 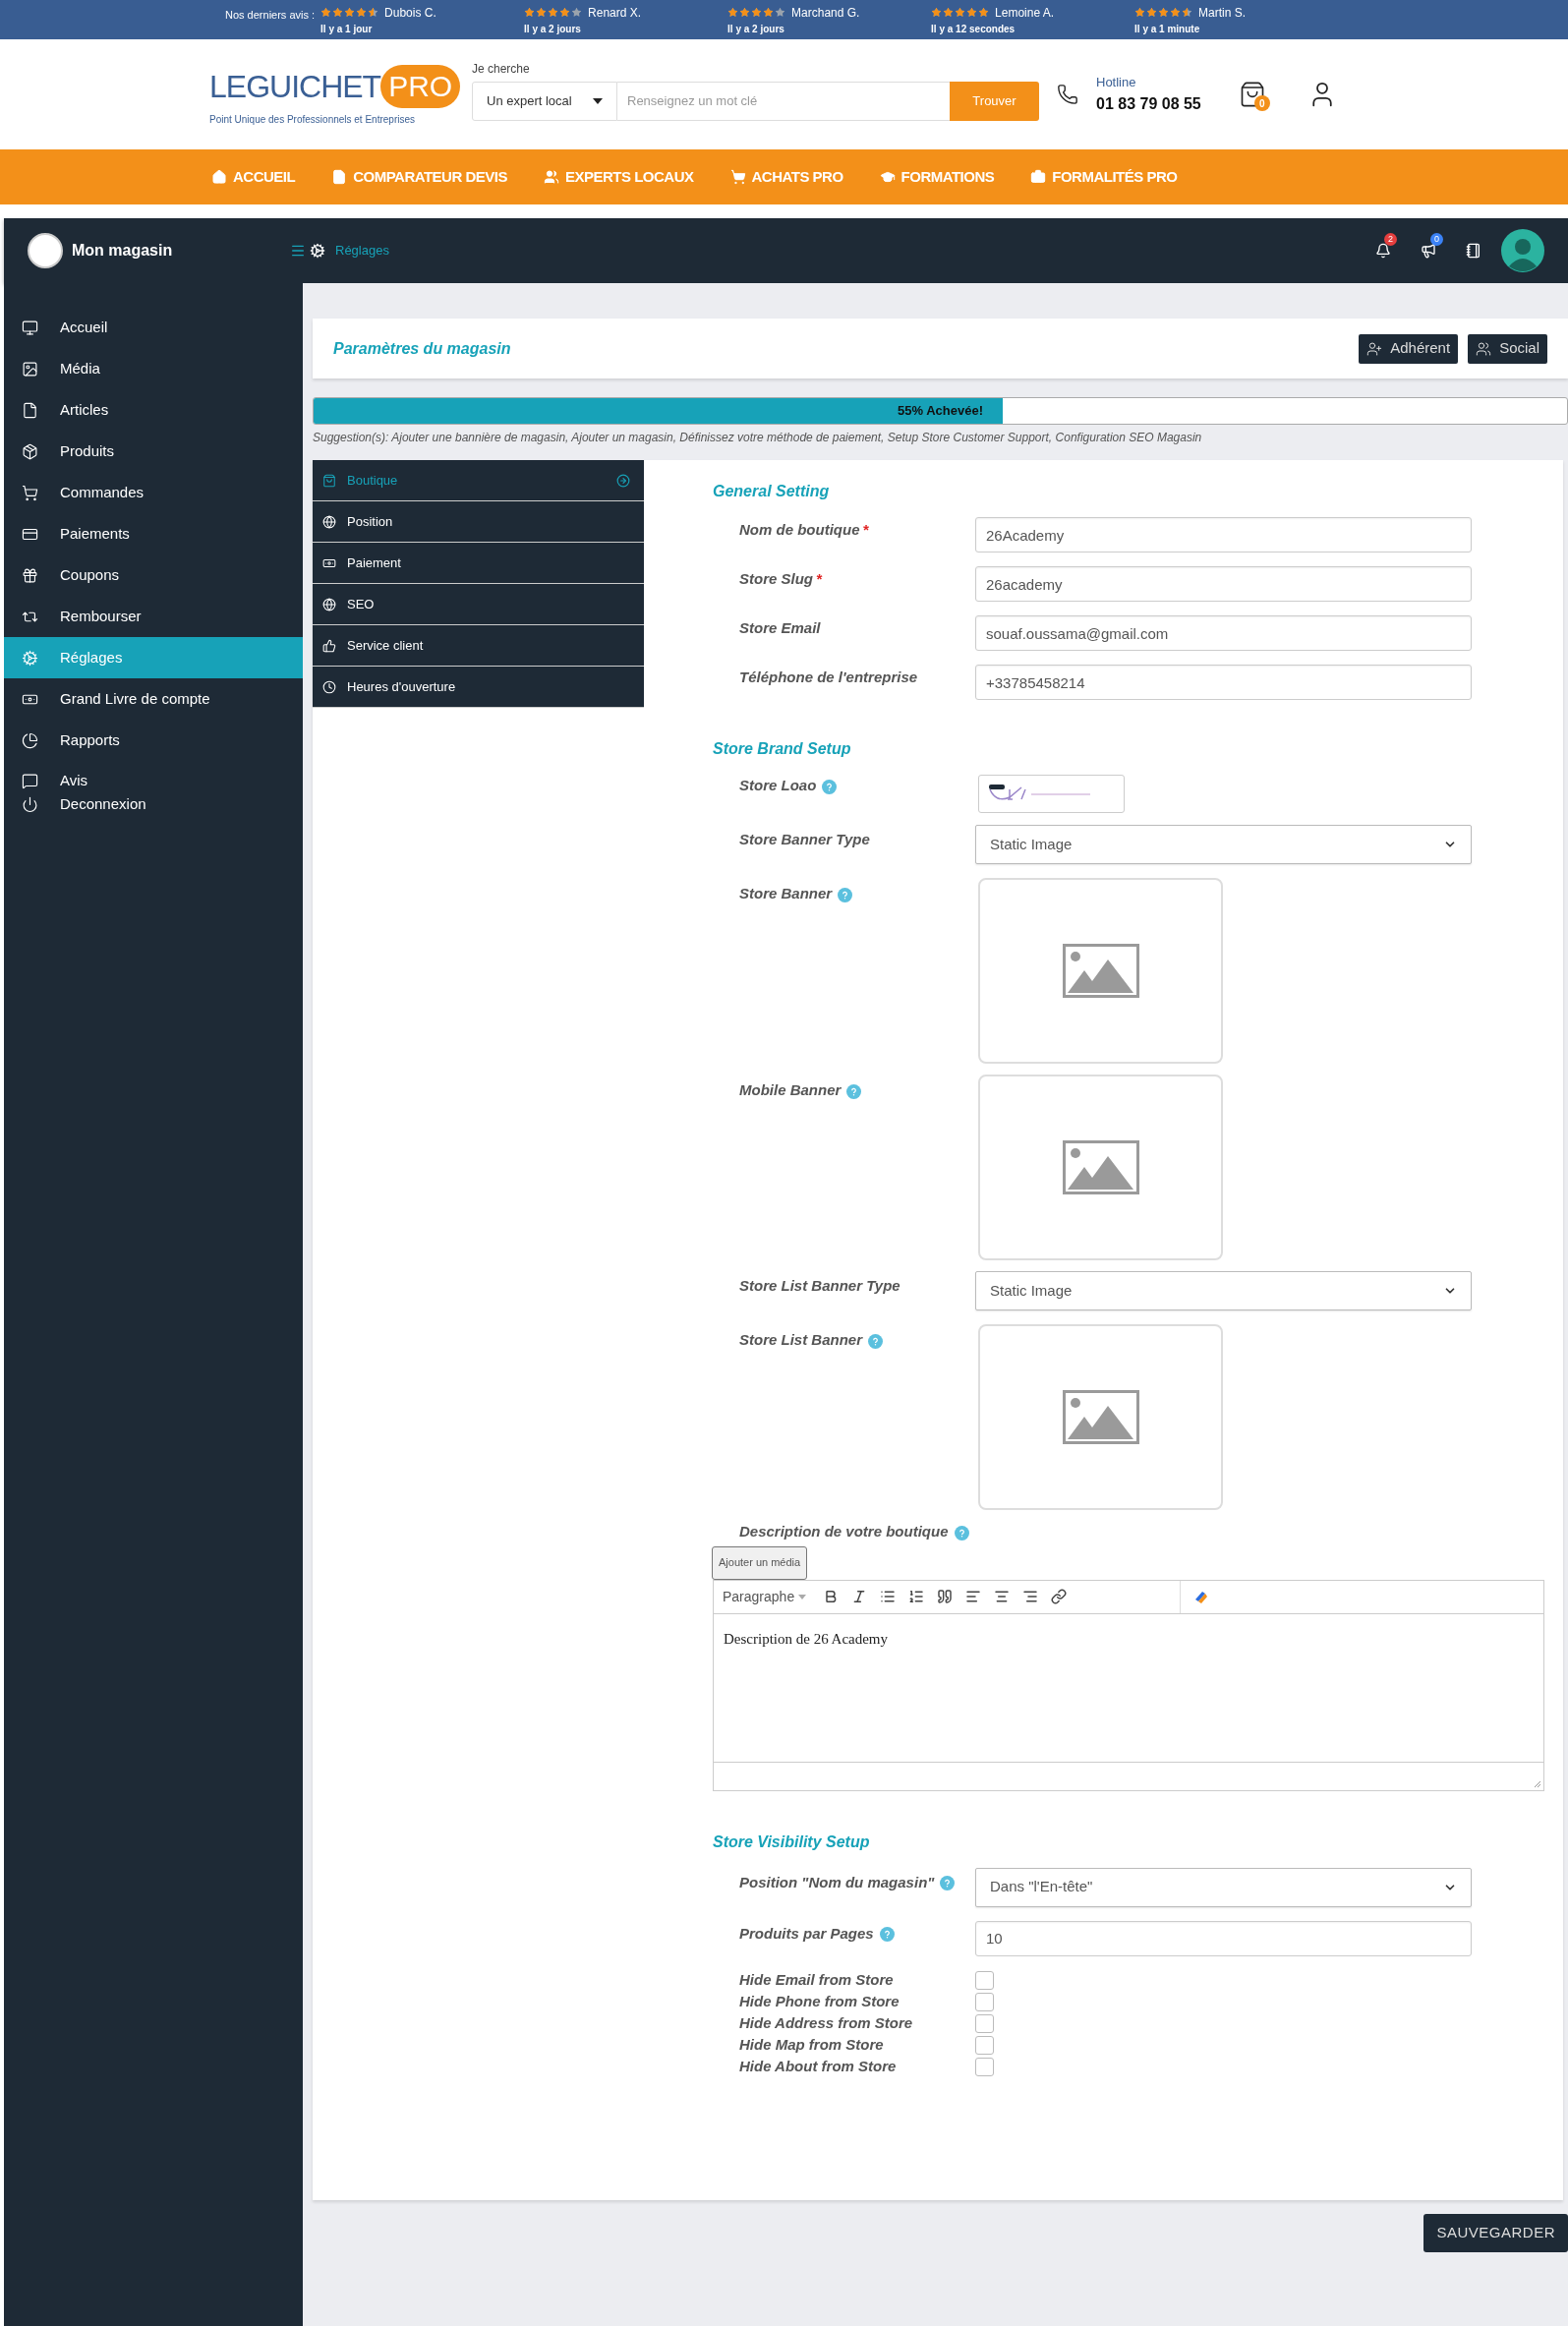 What do you see at coordinates (479, 646) in the screenshot?
I see `settings-tab: Service client` at bounding box center [479, 646].